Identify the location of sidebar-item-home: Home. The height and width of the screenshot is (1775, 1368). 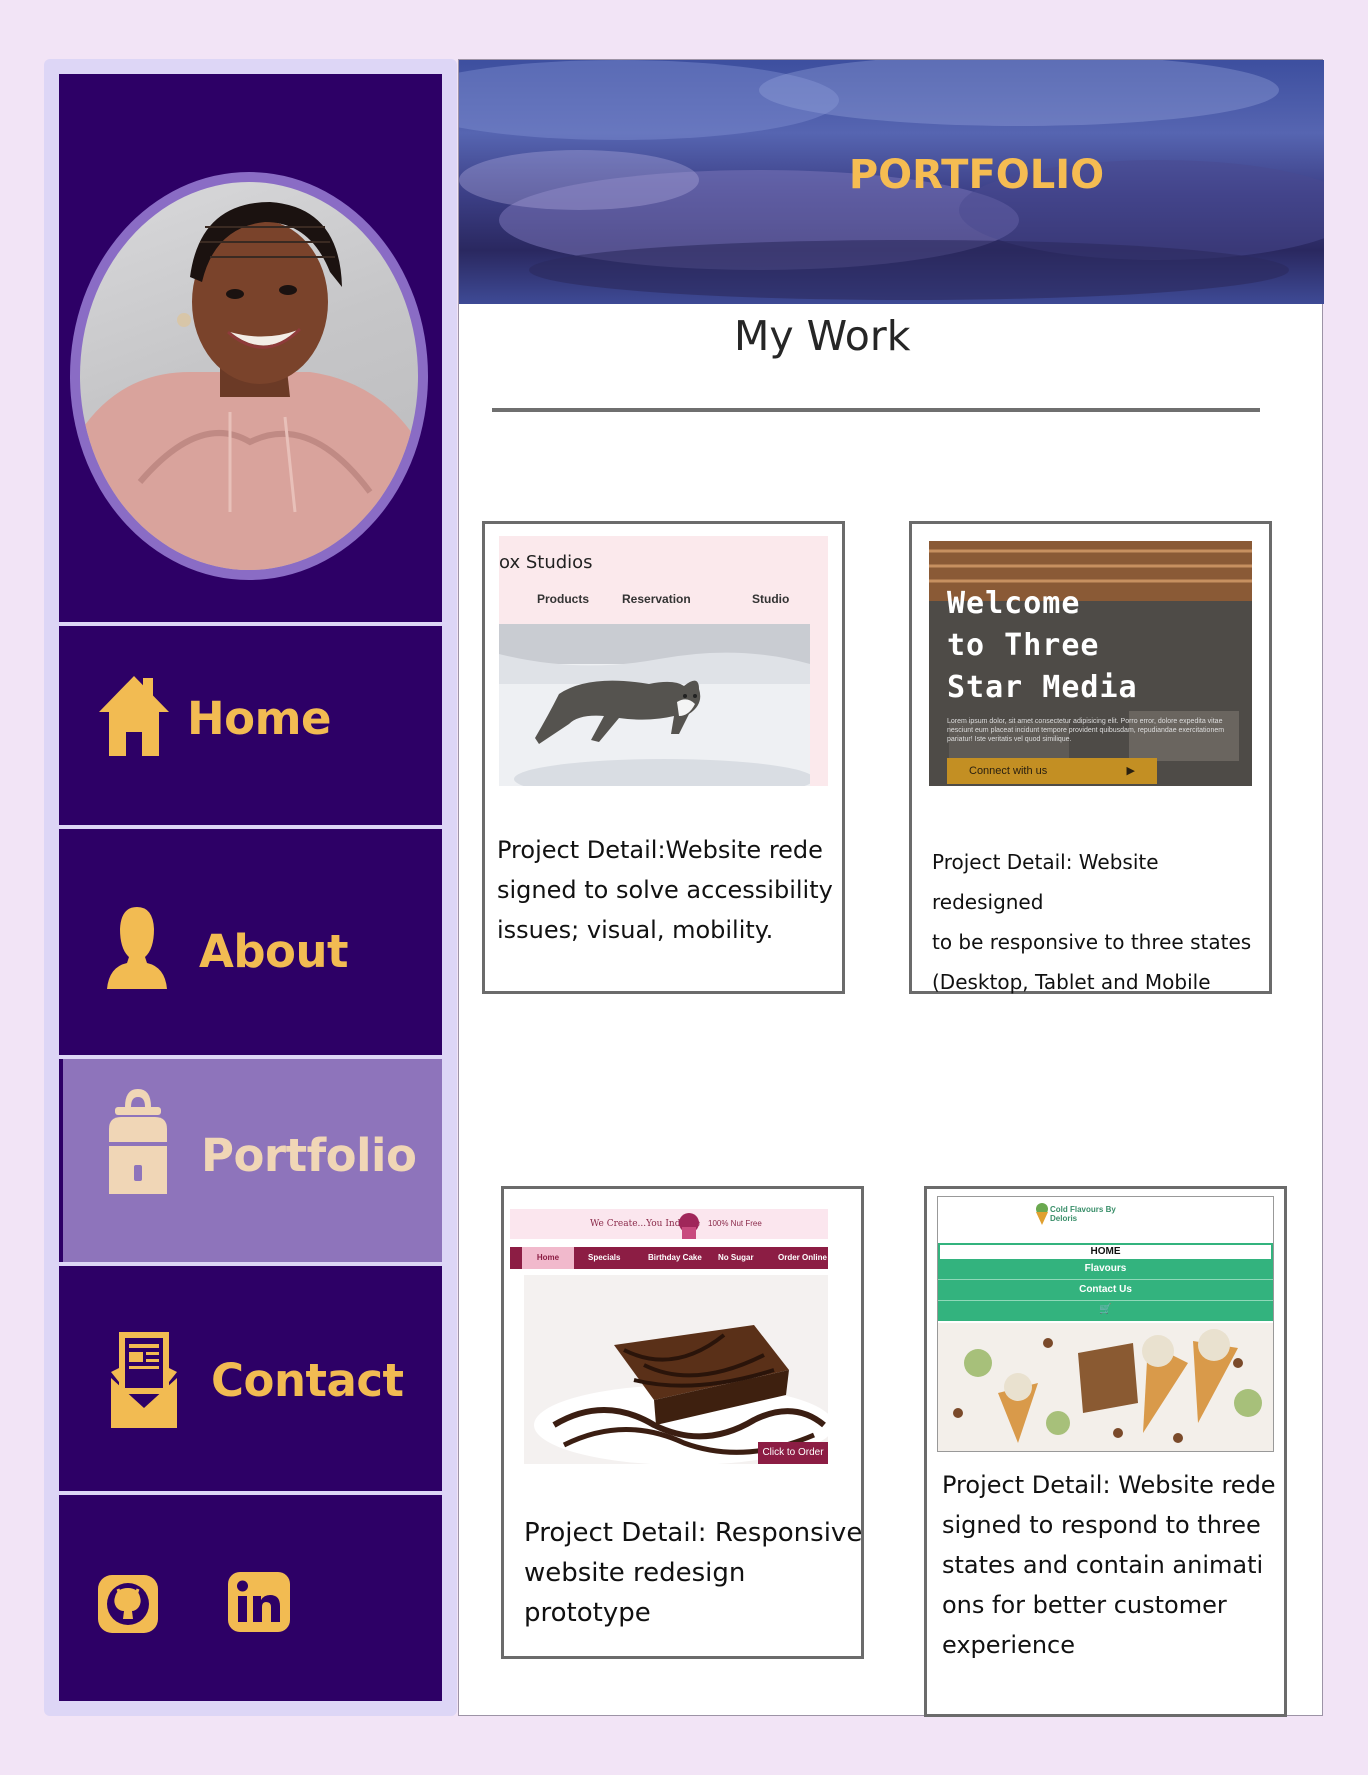
(250, 725).